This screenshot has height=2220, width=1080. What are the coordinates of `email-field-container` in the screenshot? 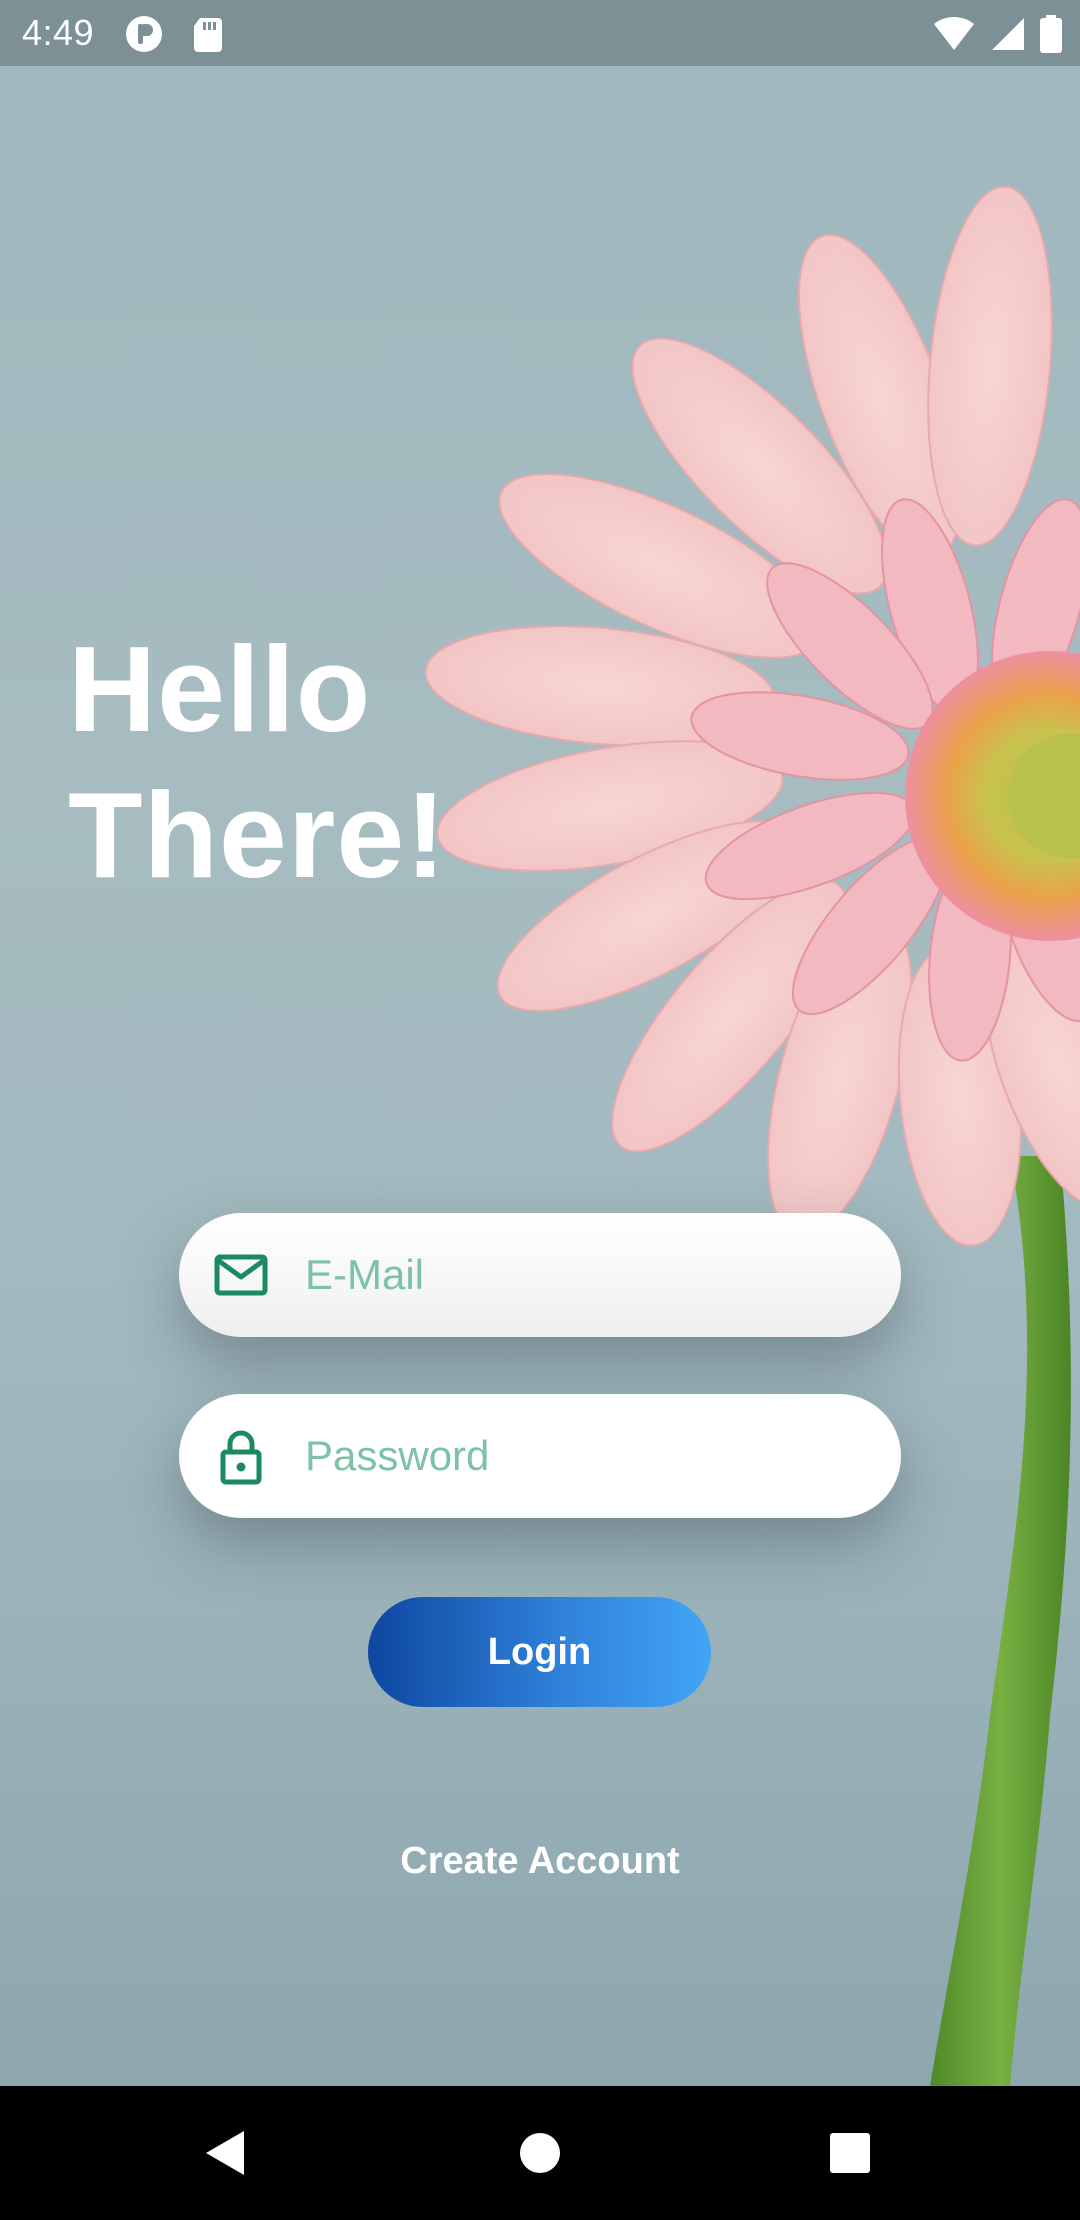 It's located at (540, 1275).